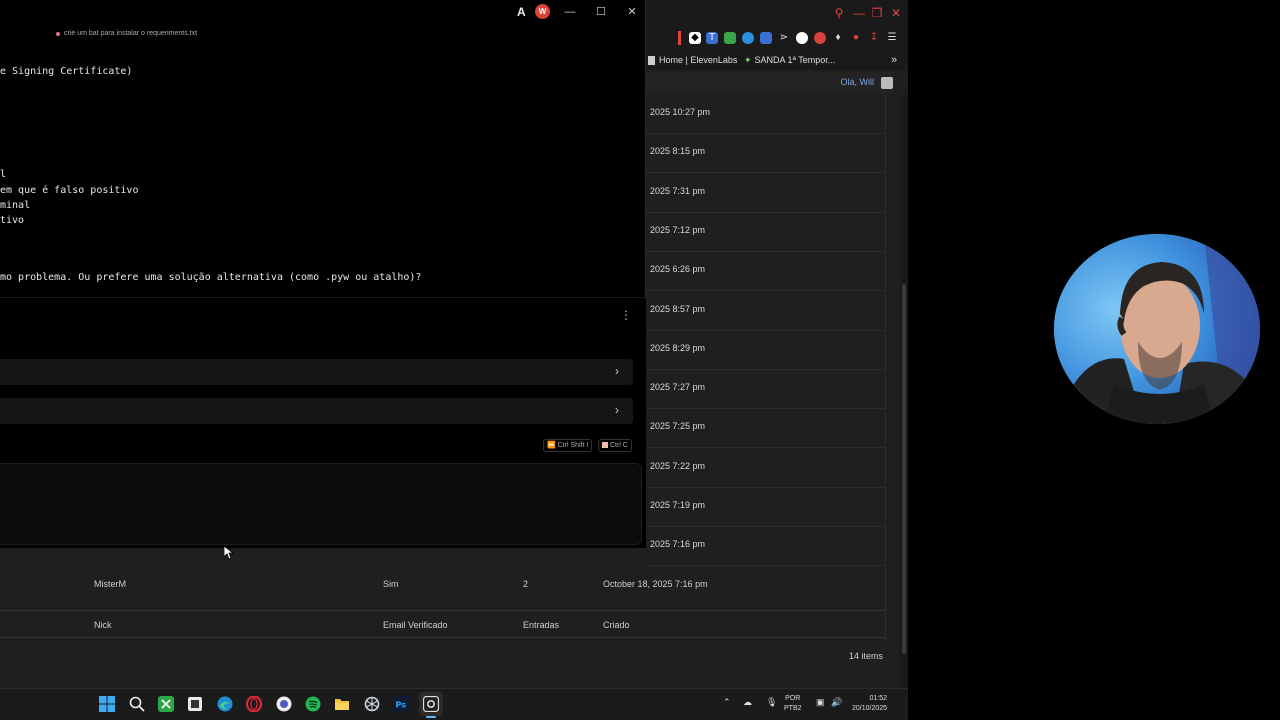  I want to click on extension-share-icon: ⋗, so click(784, 38).